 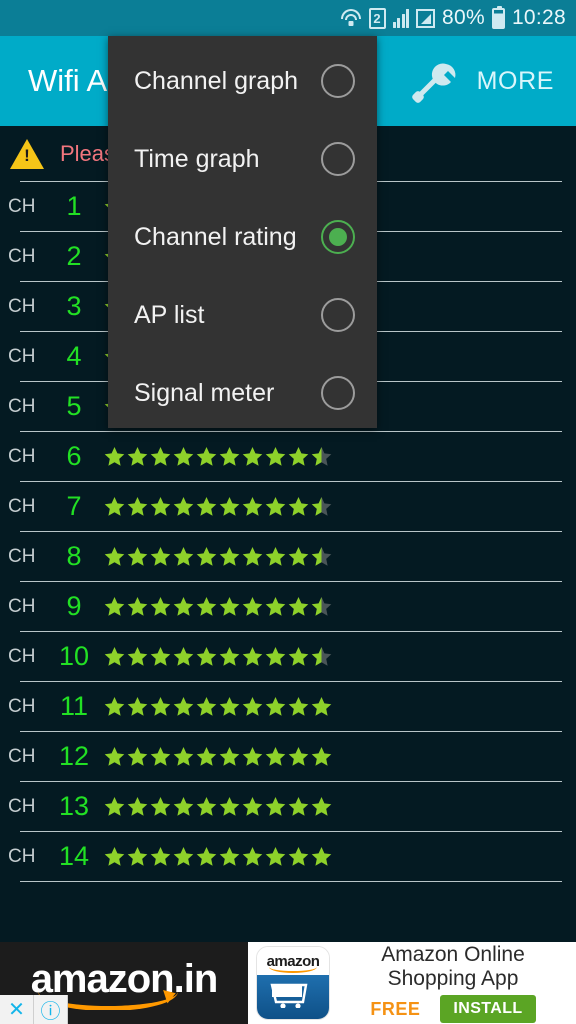 What do you see at coordinates (74, 206) in the screenshot?
I see `channel-number: 1` at bounding box center [74, 206].